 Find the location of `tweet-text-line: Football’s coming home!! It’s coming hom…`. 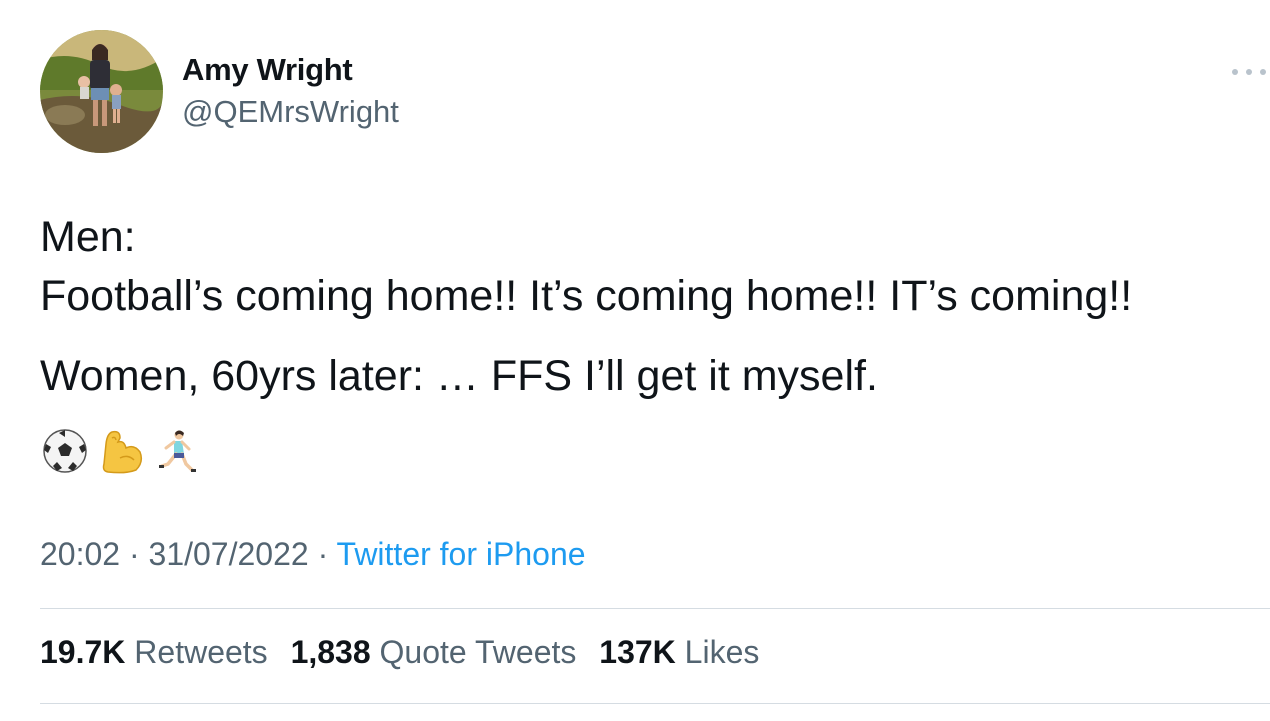

tweet-text-line: Football’s coming home!! It’s coming hom… is located at coordinates (586, 296).